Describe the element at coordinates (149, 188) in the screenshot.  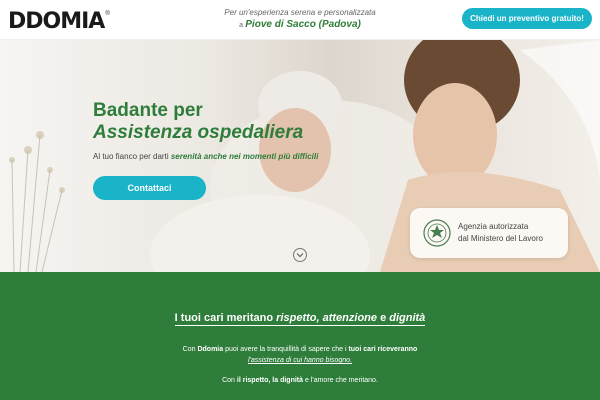
I see `contact-button: Contattaci` at that location.